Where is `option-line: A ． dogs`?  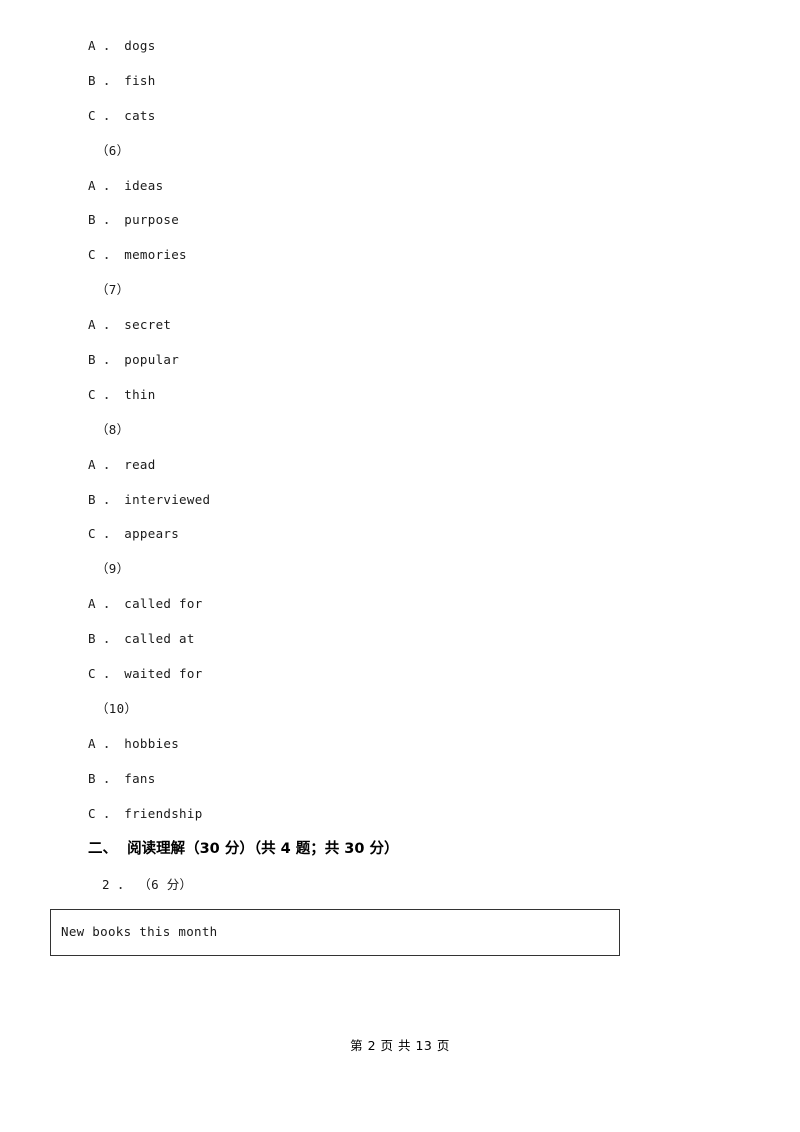 option-line: A ． dogs is located at coordinates (122, 45).